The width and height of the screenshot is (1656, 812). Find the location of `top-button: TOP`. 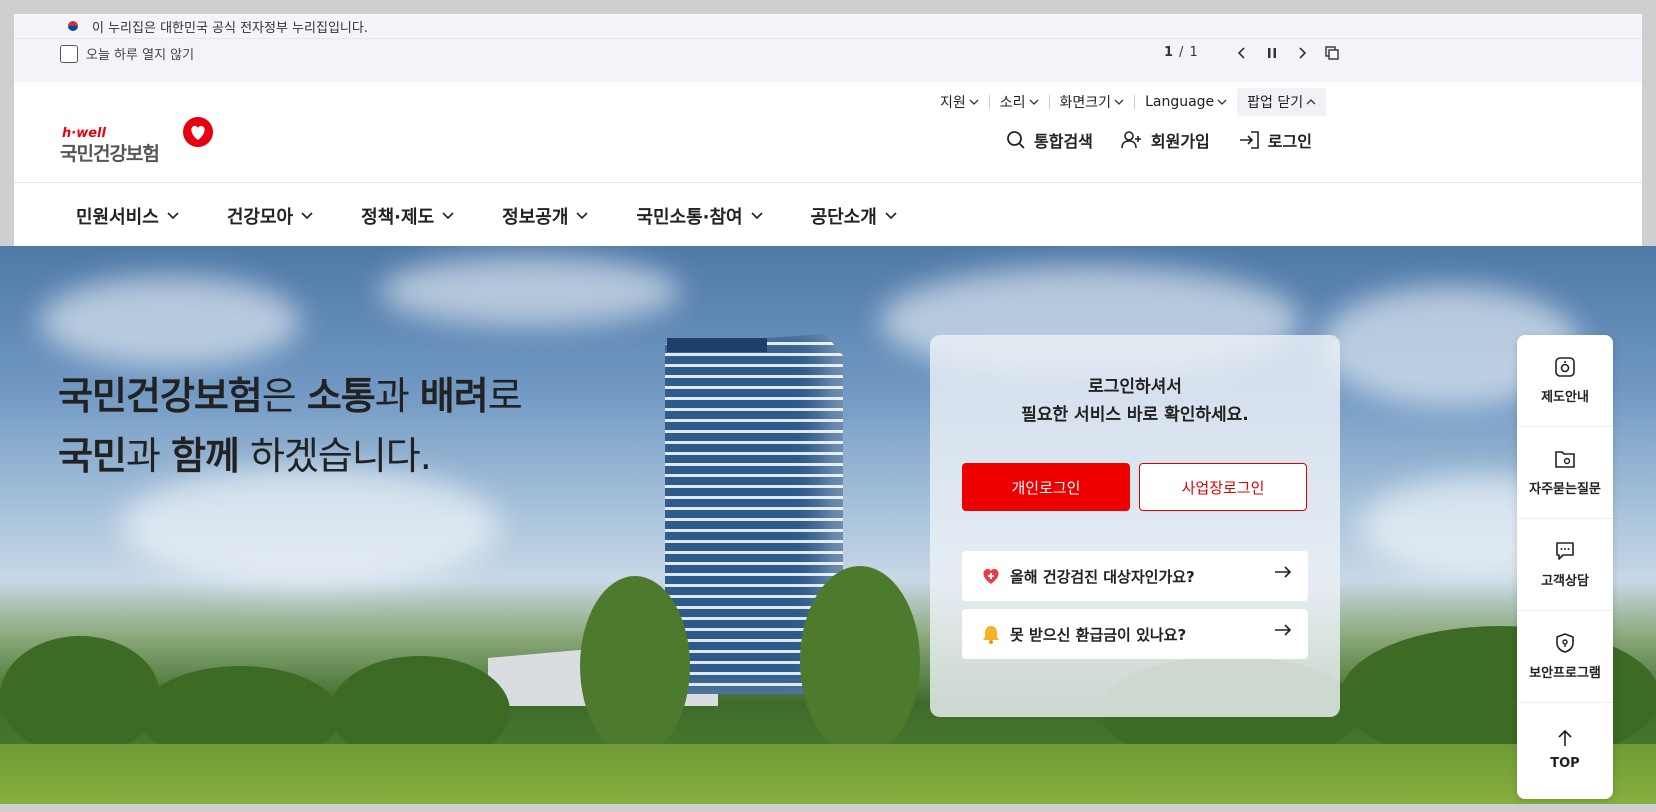

top-button: TOP is located at coordinates (1565, 749).